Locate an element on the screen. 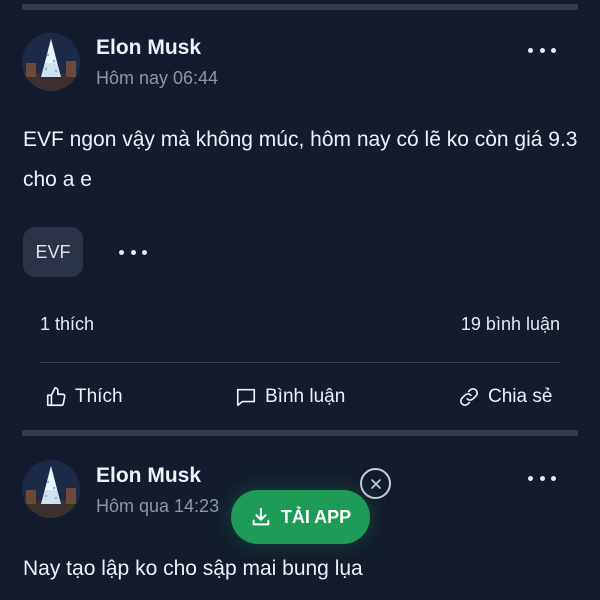 This screenshot has height=600, width=600. comment-icon is located at coordinates (246, 397).